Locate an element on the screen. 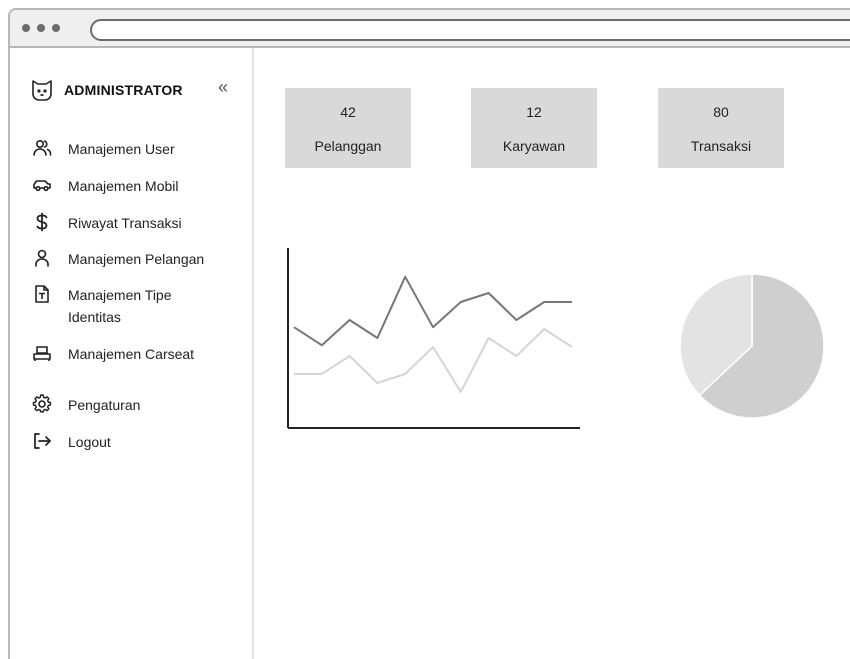 Image resolution: width=850 pixels, height=659 pixels. sidebar-item-label: Pengaturan is located at coordinates (104, 405).